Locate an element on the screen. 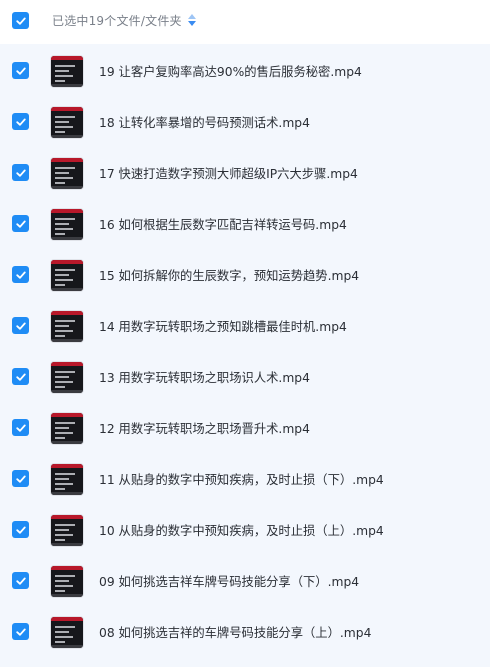  sort-icon is located at coordinates (191, 20).